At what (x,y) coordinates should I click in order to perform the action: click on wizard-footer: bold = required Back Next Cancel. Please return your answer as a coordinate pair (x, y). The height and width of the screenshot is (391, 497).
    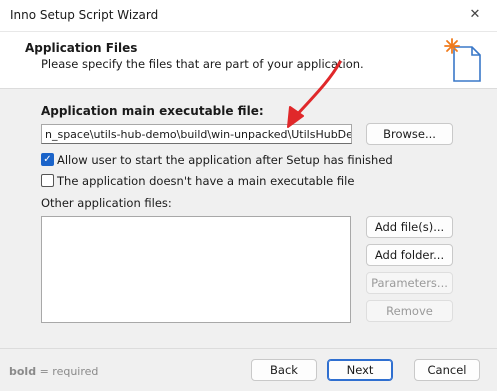
    Looking at the image, I should click on (248, 369).